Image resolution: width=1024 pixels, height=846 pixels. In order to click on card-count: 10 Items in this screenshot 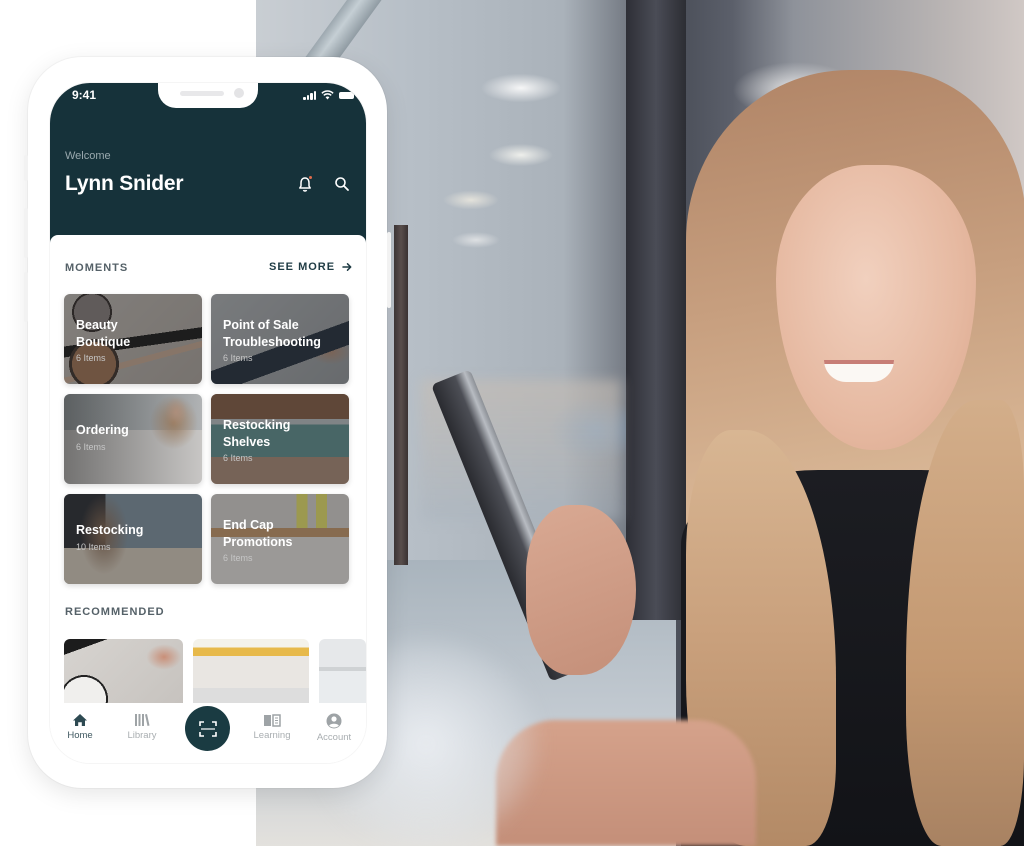, I will do `click(93, 547)`.